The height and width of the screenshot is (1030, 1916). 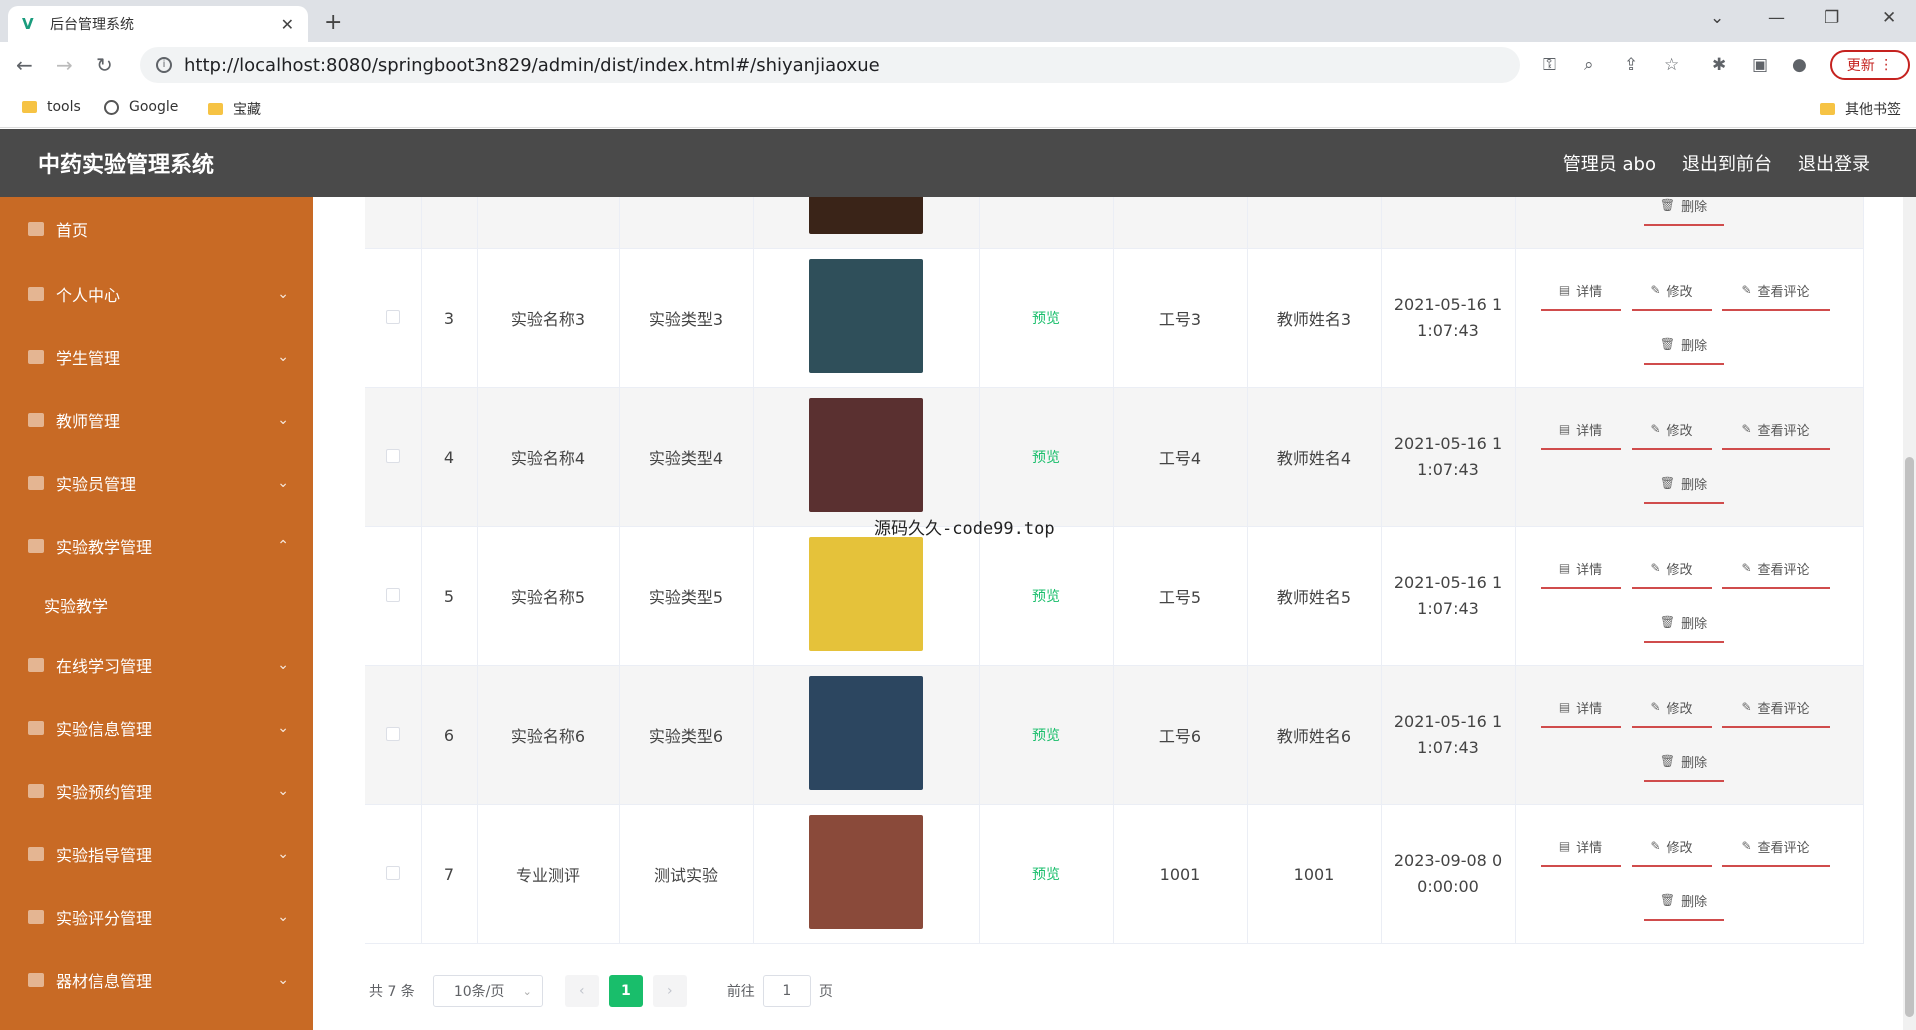 What do you see at coordinates (104, 547) in the screenshot?
I see `sidebar-item-label: 实验教学管理` at bounding box center [104, 547].